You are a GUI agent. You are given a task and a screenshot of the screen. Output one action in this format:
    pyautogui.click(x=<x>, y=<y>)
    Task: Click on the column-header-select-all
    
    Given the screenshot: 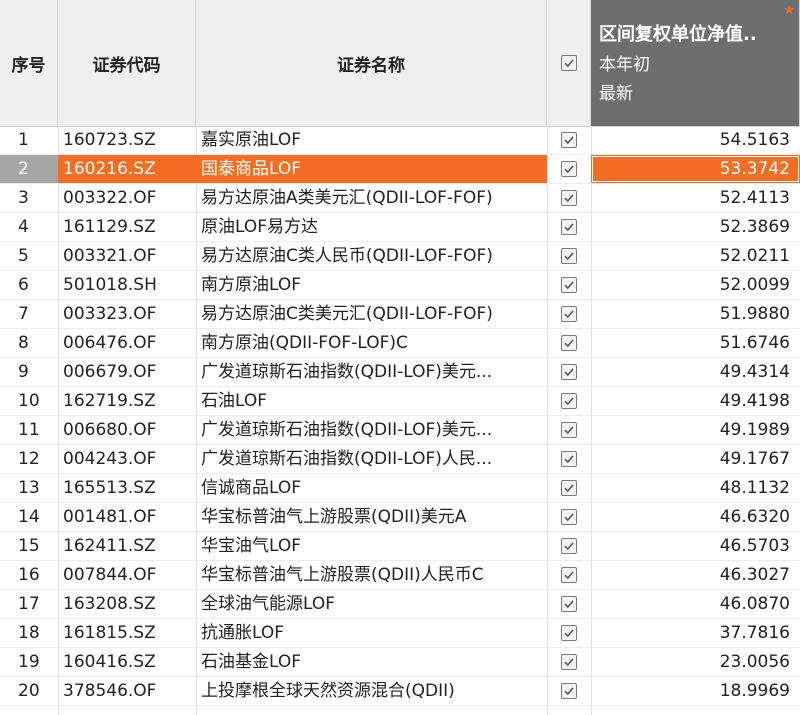 What is the action you would take?
    pyautogui.click(x=569, y=63)
    